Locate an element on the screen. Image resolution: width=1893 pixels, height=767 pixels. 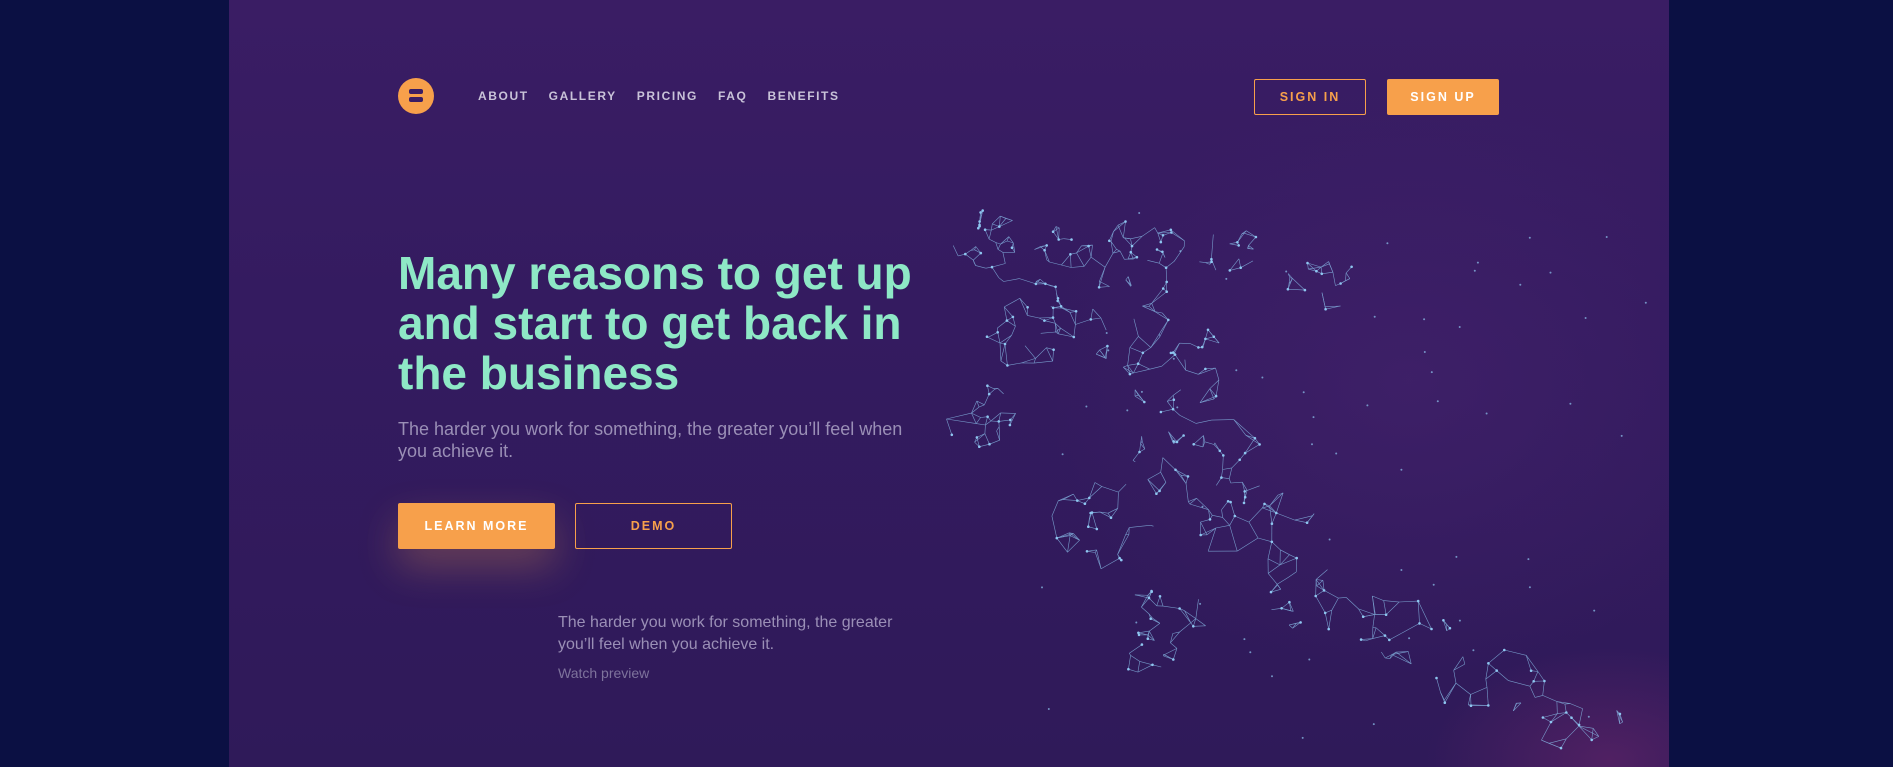
logo-icon is located at coordinates (416, 96).